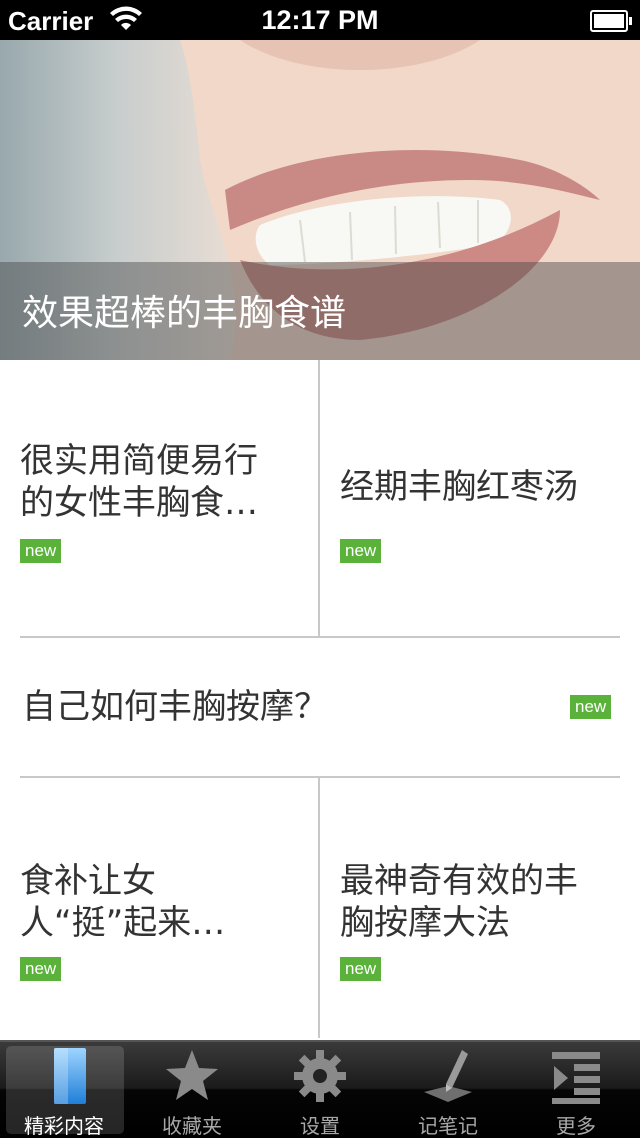 This screenshot has height=1139, width=640. Describe the element at coordinates (192, 1075) in the screenshot. I see `star-icon` at that location.